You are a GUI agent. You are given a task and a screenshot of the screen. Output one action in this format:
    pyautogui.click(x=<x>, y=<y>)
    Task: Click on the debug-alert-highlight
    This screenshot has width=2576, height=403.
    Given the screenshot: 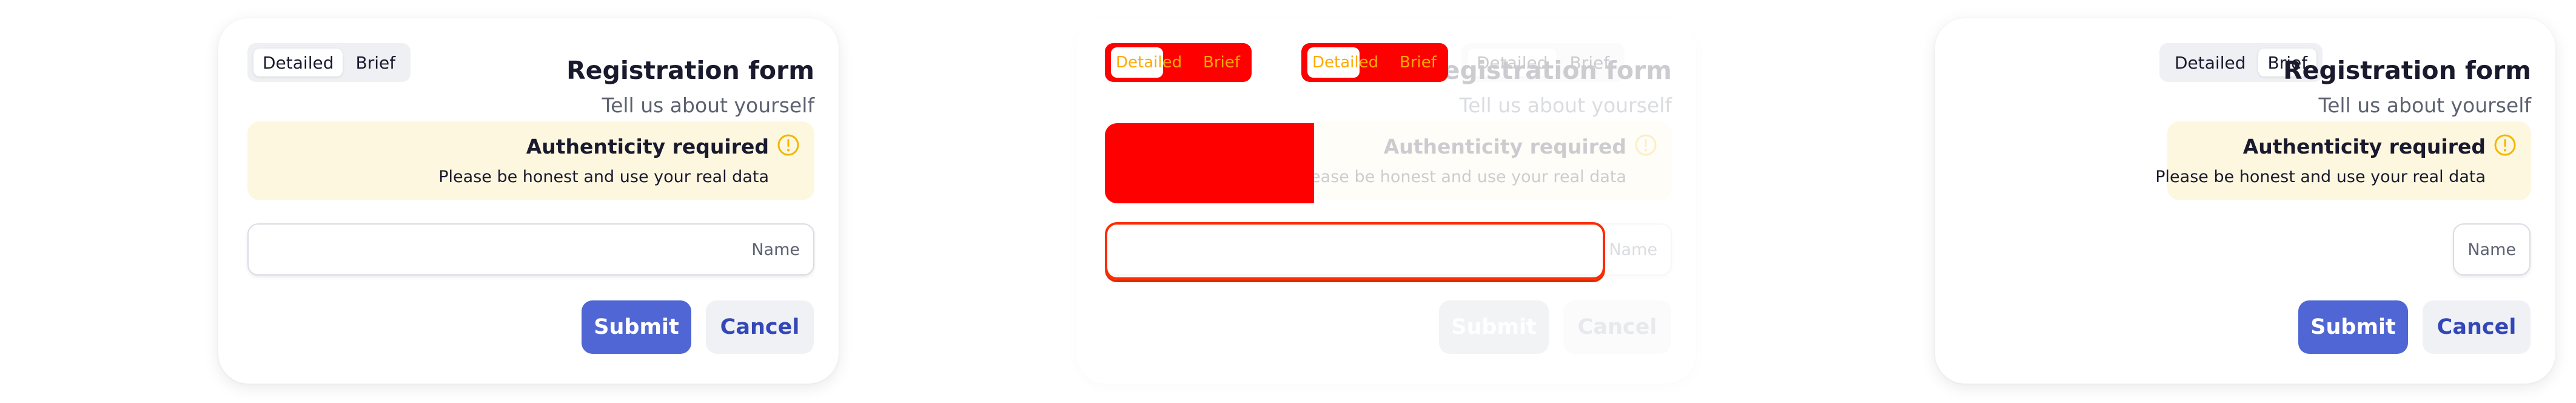 What is the action you would take?
    pyautogui.click(x=1209, y=163)
    